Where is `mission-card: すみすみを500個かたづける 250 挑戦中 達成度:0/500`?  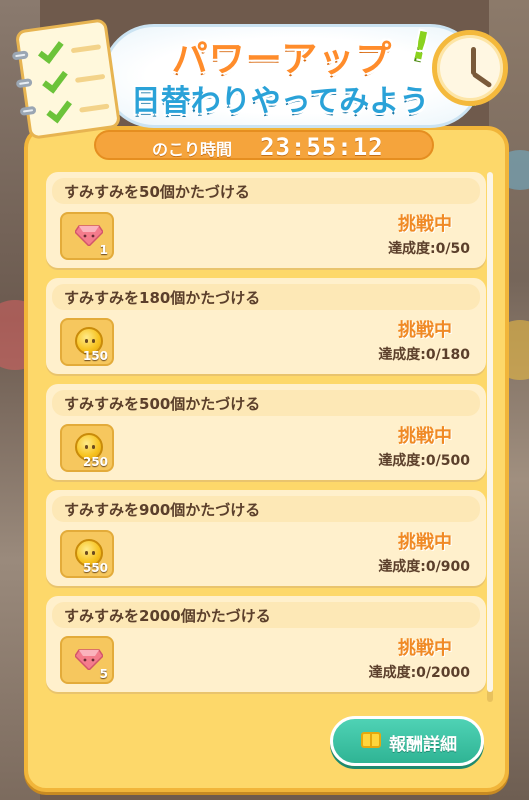
mission-card: すみすみを500個かたづける 250 挑戦中 達成度:0/500 is located at coordinates (266, 432).